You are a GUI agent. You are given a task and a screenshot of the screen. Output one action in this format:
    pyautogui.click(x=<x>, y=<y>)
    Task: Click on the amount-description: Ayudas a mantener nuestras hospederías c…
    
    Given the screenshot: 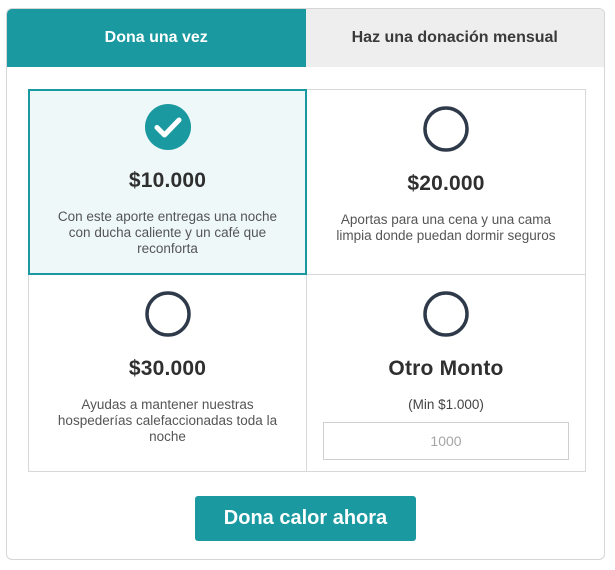 What is the action you would take?
    pyautogui.click(x=167, y=420)
    